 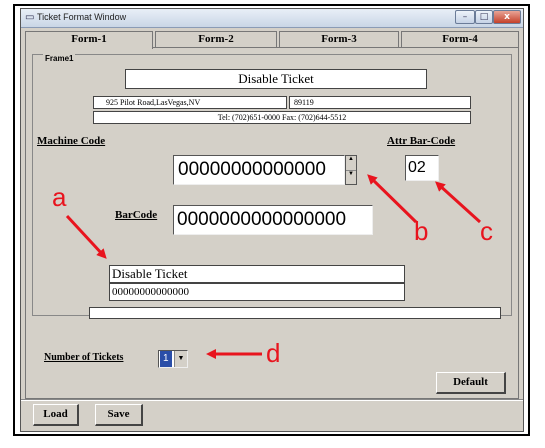 I want to click on tab-form-1: Form-1, so click(x=89, y=40).